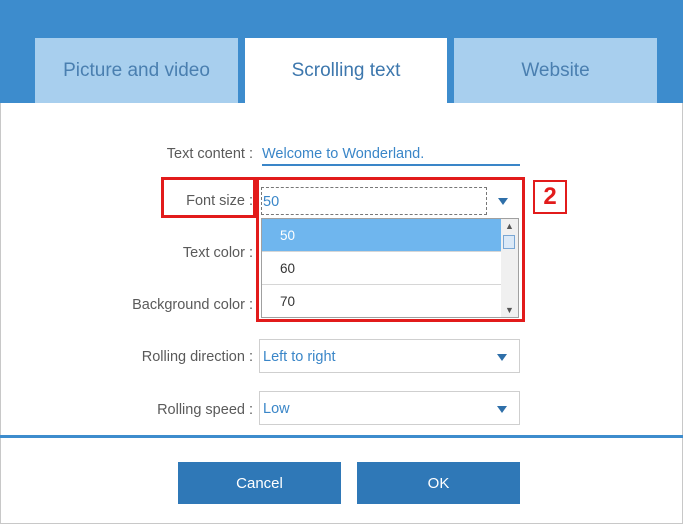 The image size is (683, 524). I want to click on tab-label: Picture and video, so click(136, 70).